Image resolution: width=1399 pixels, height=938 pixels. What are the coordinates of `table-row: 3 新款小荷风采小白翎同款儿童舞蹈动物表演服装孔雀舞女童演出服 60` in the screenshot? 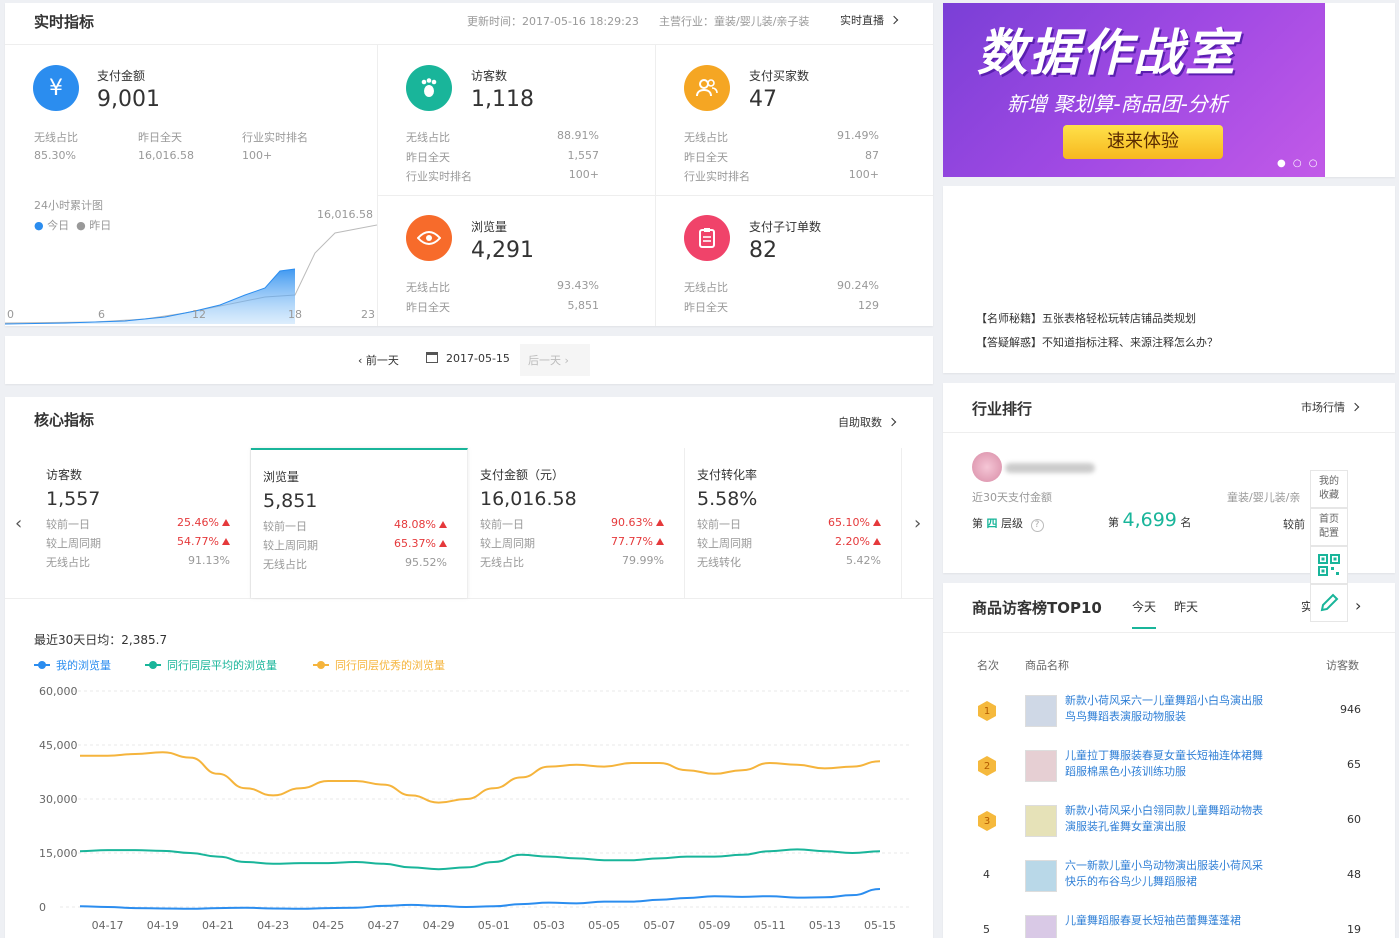 It's located at (1169, 830).